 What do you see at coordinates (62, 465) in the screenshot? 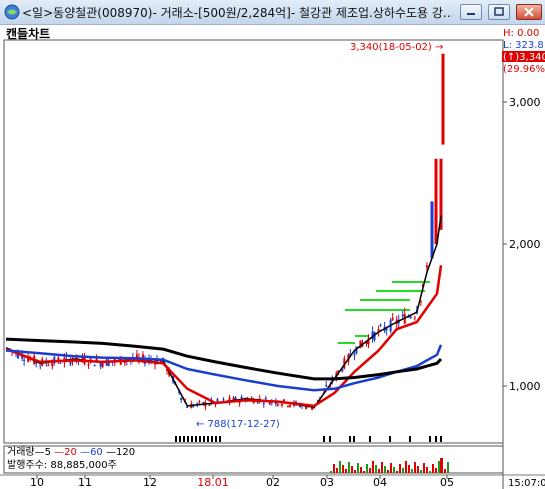
I see `shares-outstanding: 발행주수: 88,885,000주` at bounding box center [62, 465].